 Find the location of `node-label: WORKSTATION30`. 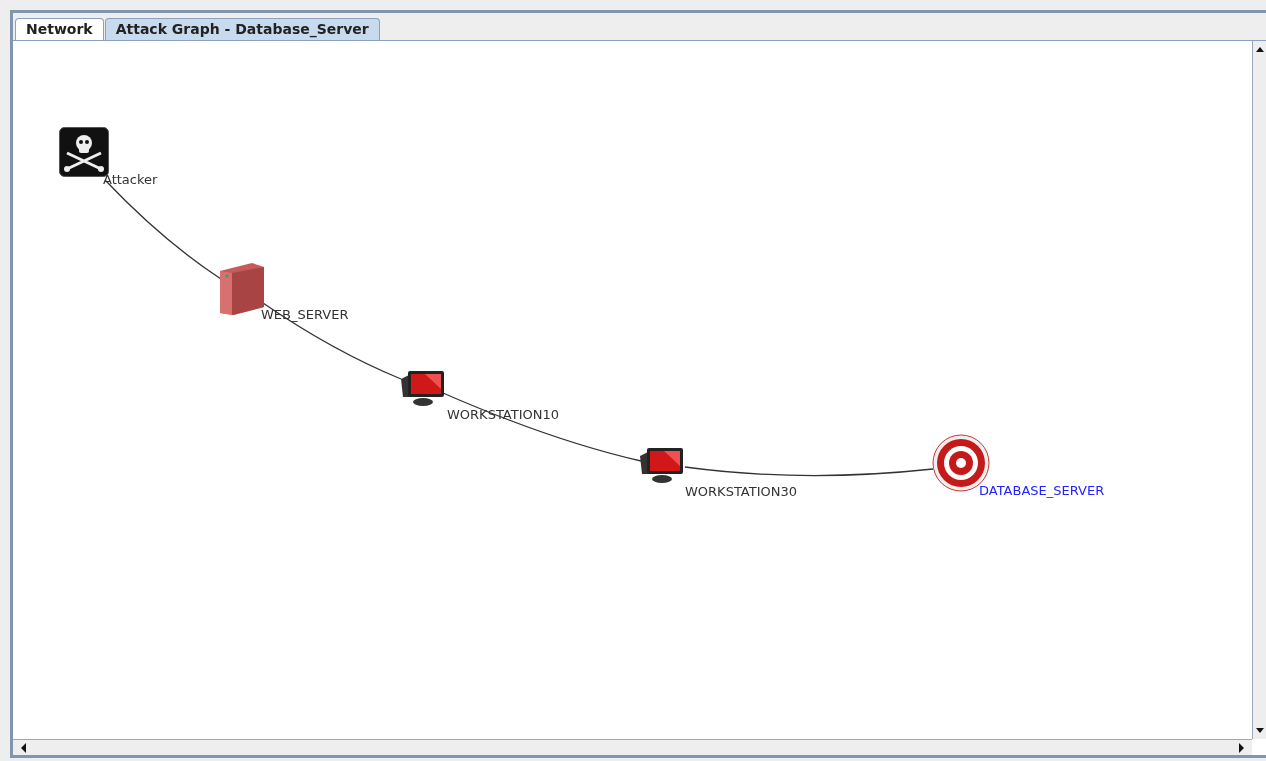

node-label: WORKSTATION30 is located at coordinates (741, 491).